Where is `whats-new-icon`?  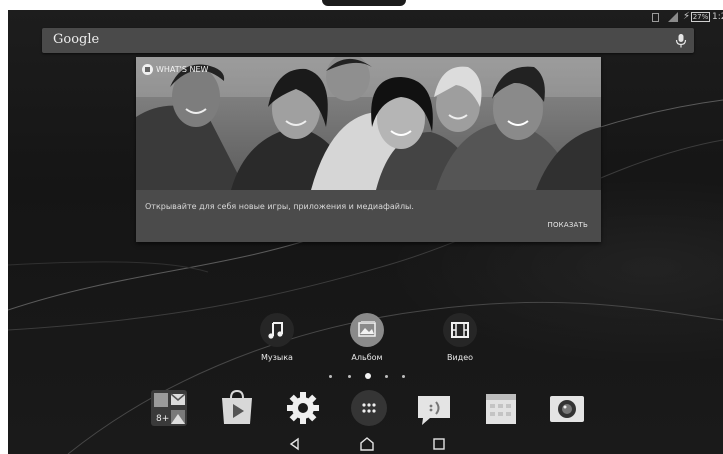 whats-new-icon is located at coordinates (147, 69).